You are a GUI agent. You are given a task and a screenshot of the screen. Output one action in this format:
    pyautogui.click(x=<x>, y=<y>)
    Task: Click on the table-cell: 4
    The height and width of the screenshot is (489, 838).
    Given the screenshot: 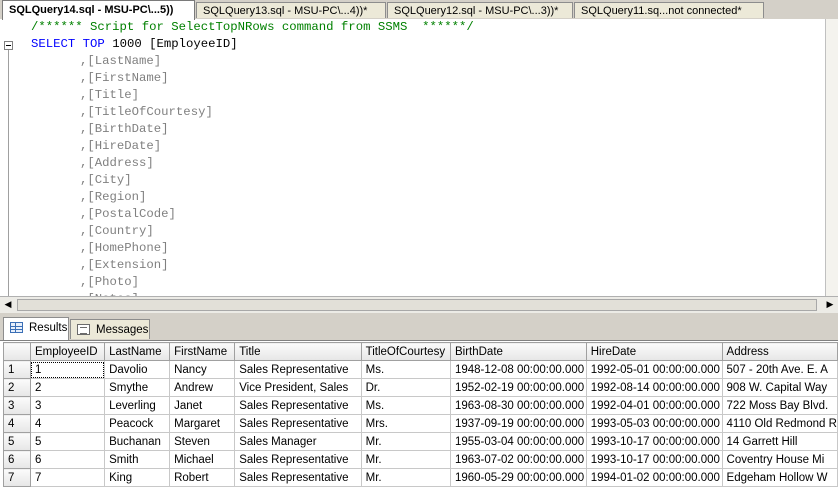 What is the action you would take?
    pyautogui.click(x=67, y=423)
    